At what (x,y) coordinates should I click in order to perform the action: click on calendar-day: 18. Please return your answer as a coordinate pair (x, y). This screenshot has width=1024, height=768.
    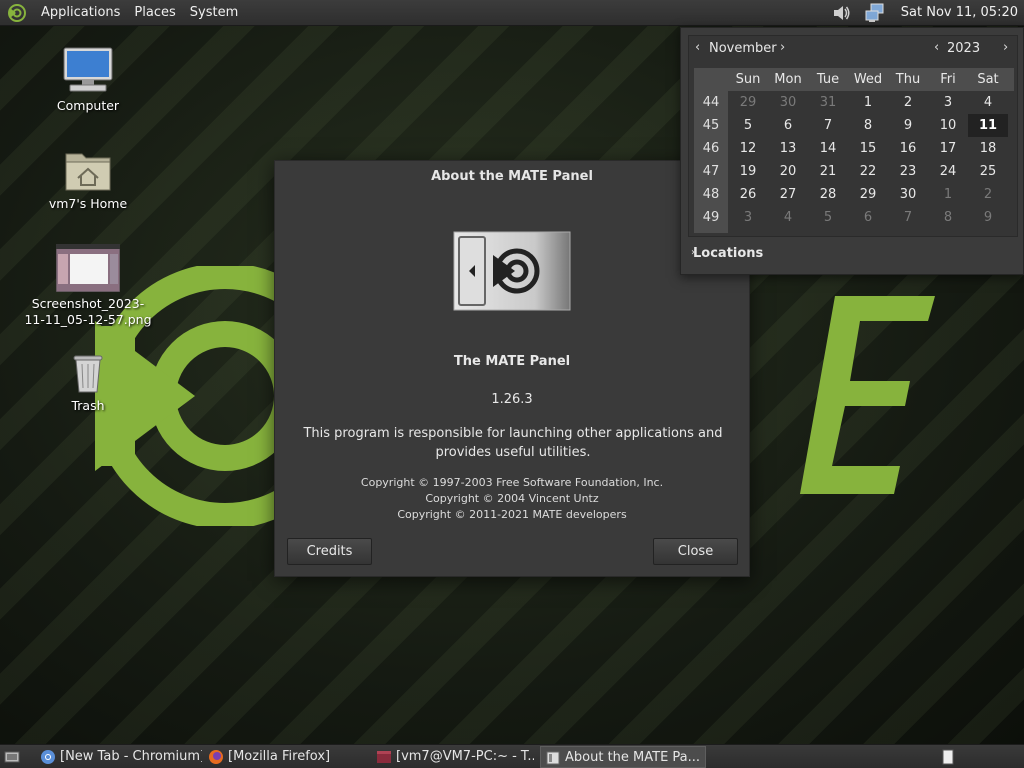
    Looking at the image, I should click on (988, 148).